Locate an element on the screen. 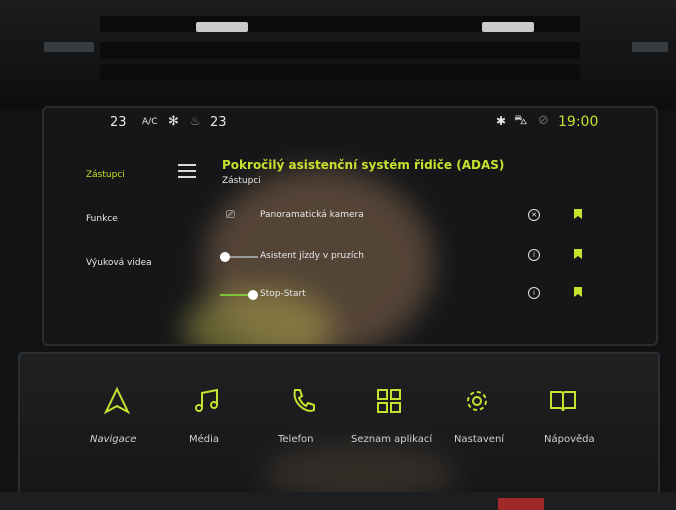  nav-label-seznam-aplikaci: Seznam aplikací is located at coordinates (391, 439).